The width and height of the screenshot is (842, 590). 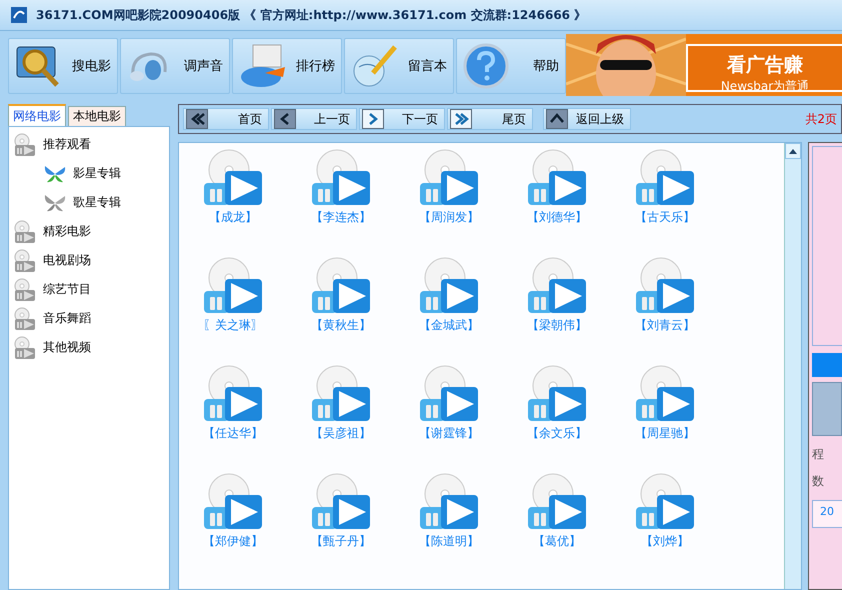 What do you see at coordinates (89, 173) in the screenshot?
I see `tree-item: 影星专辑` at bounding box center [89, 173].